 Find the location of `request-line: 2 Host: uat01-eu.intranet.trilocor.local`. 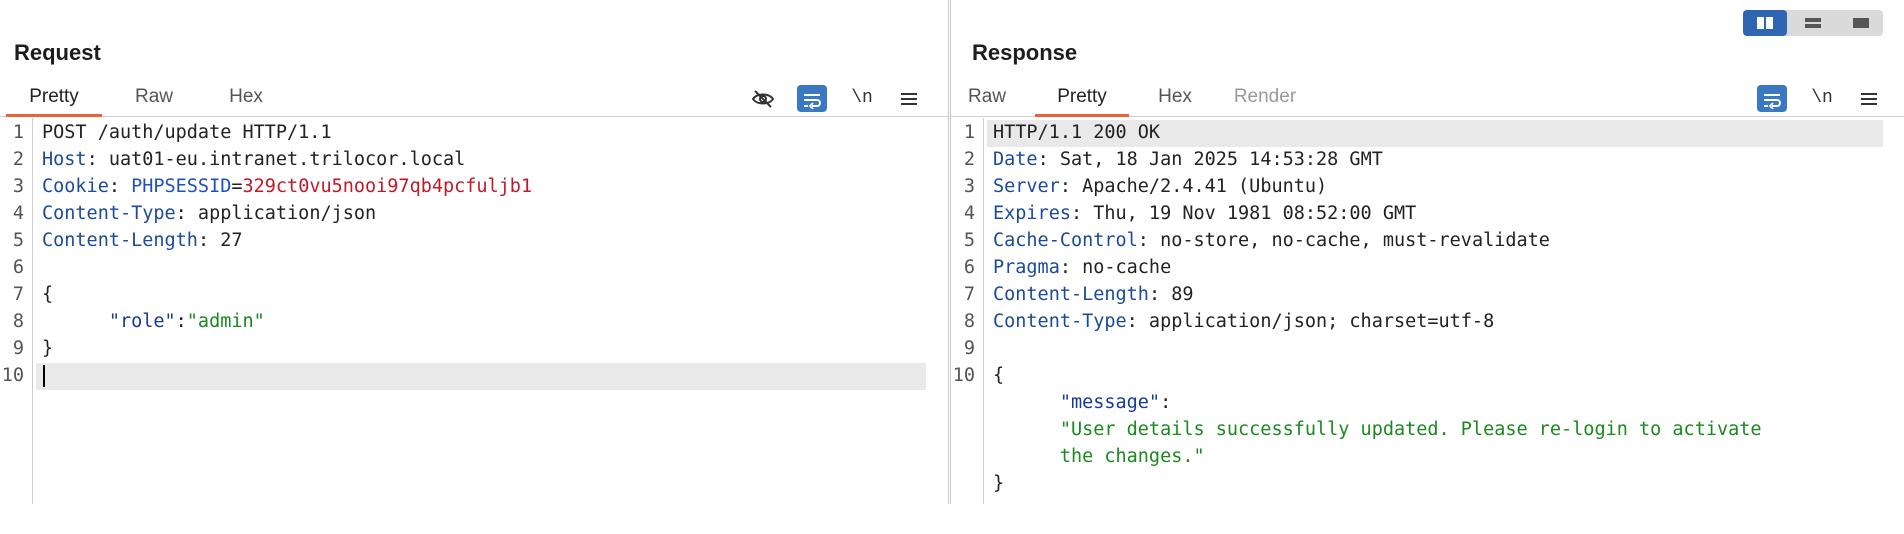

request-line: 2 Host: uat01-eu.intranet.trilocor.local is located at coordinates (239, 159).